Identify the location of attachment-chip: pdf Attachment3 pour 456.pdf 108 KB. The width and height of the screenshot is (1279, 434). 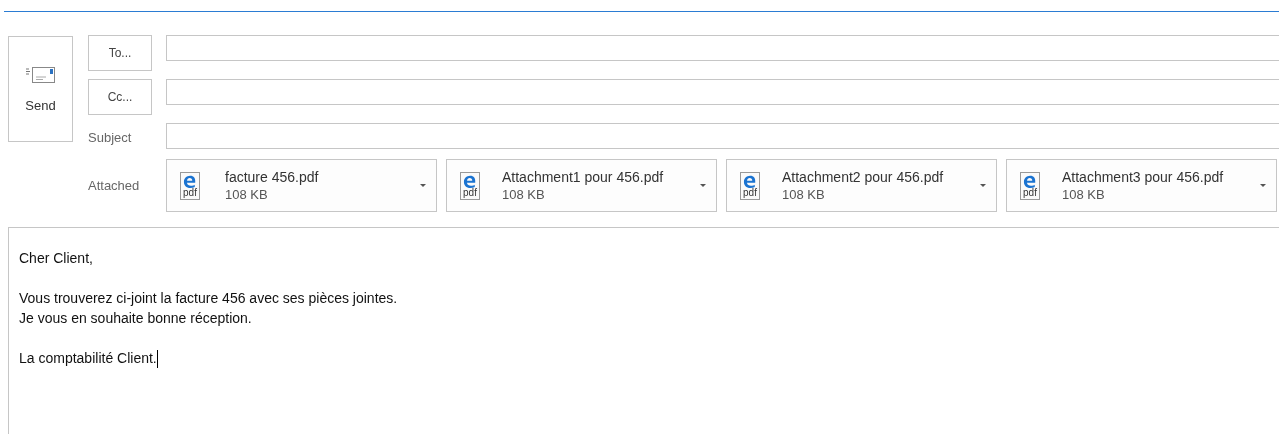
(1141, 185).